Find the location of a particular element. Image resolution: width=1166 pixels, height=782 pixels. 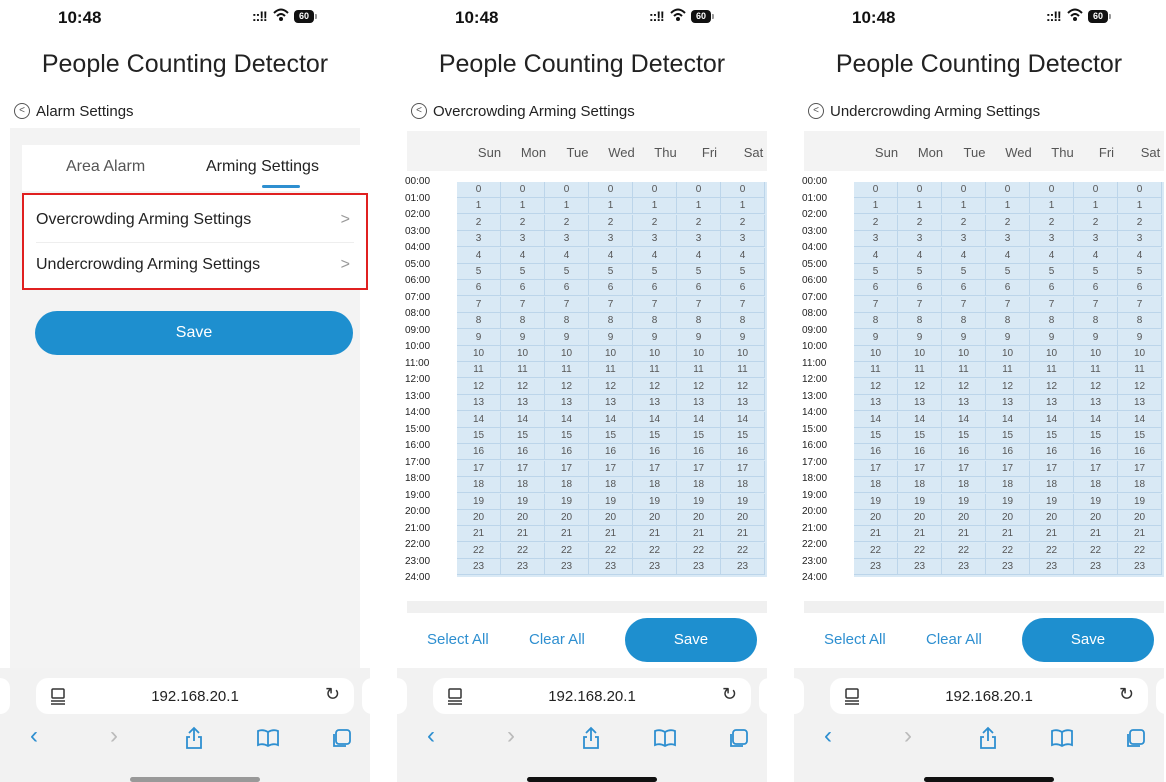

day-header-mon: Mon is located at coordinates (930, 152).